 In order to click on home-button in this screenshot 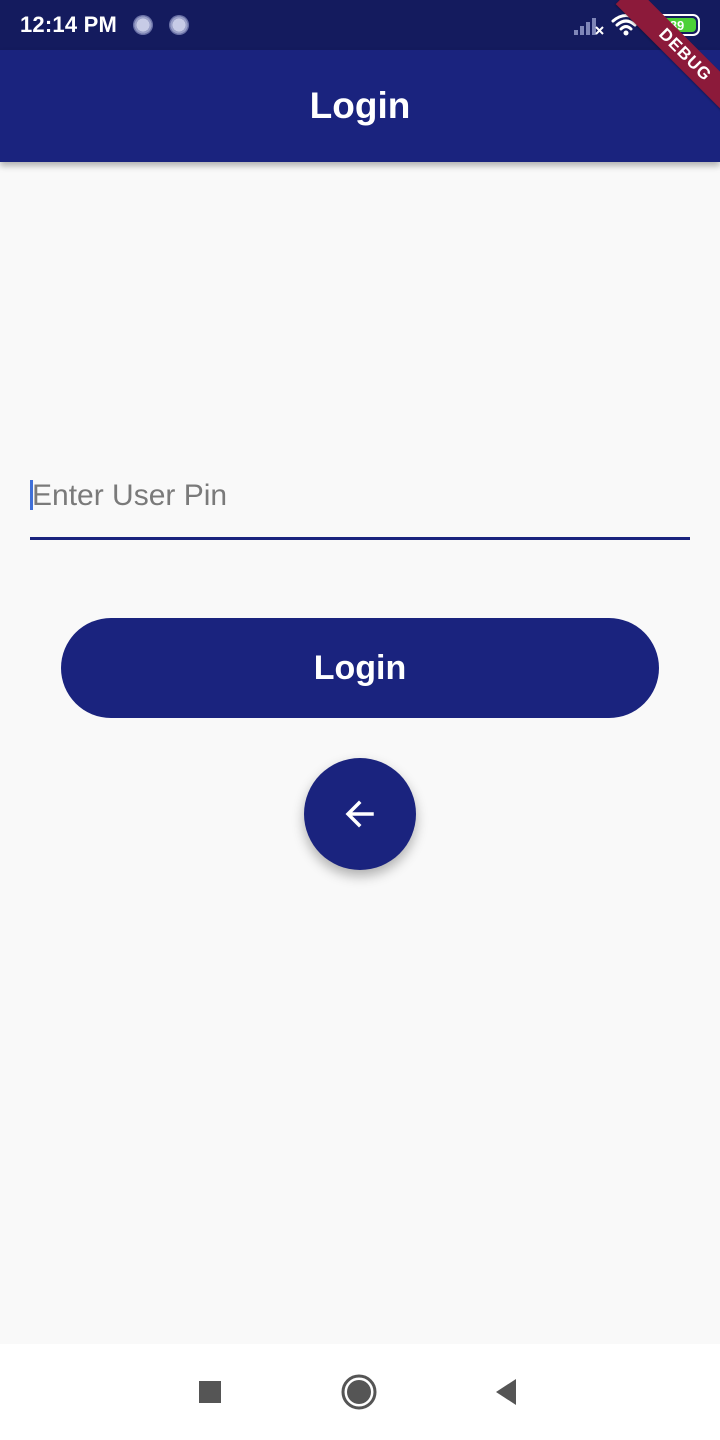, I will do `click(359, 1392)`.